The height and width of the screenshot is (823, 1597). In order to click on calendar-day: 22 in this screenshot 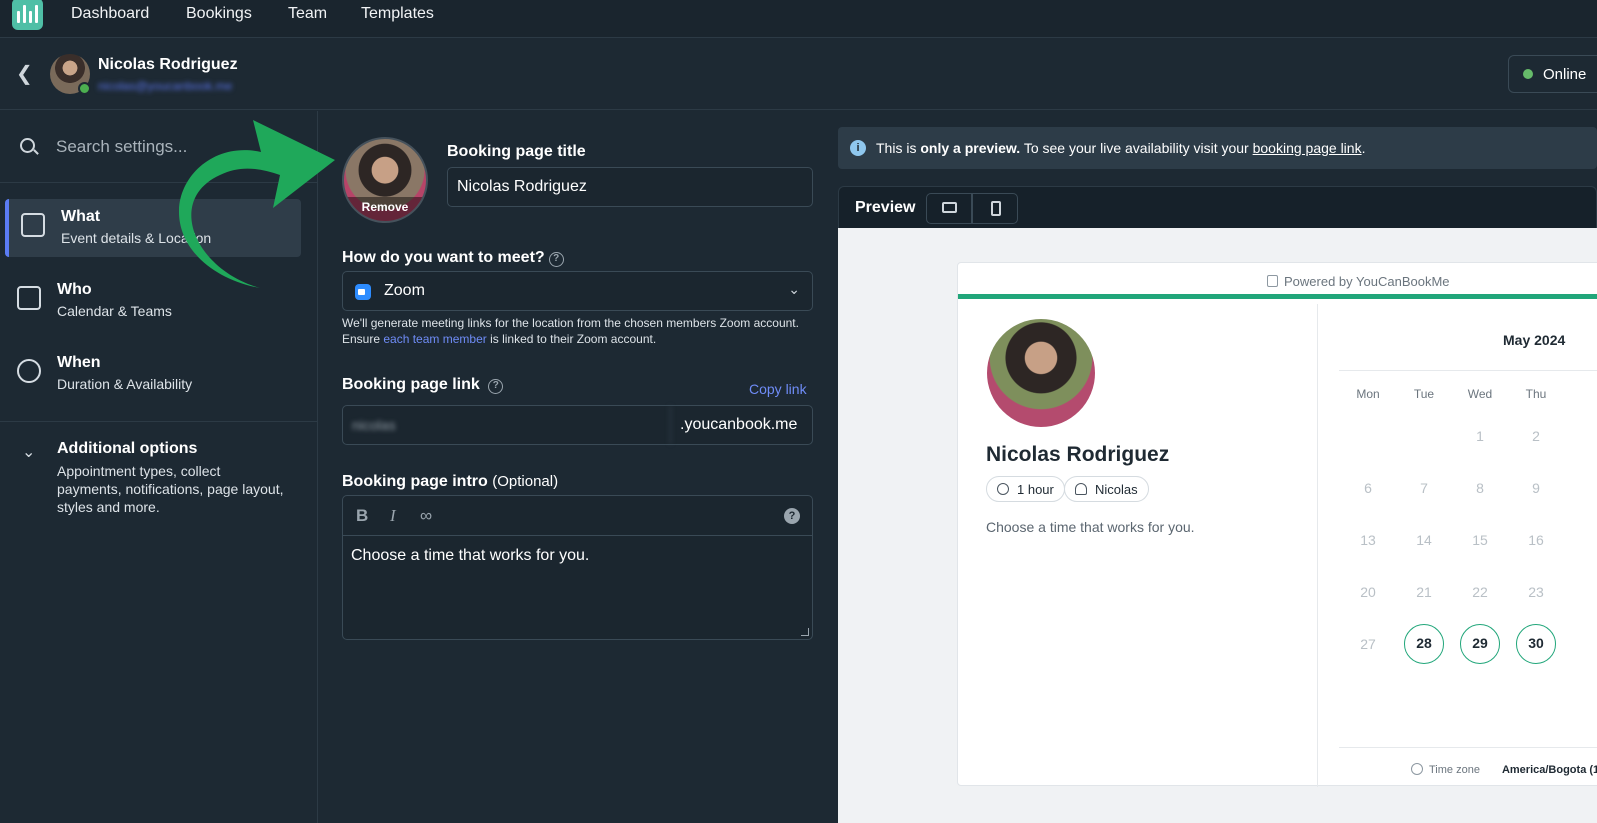, I will do `click(1480, 592)`.